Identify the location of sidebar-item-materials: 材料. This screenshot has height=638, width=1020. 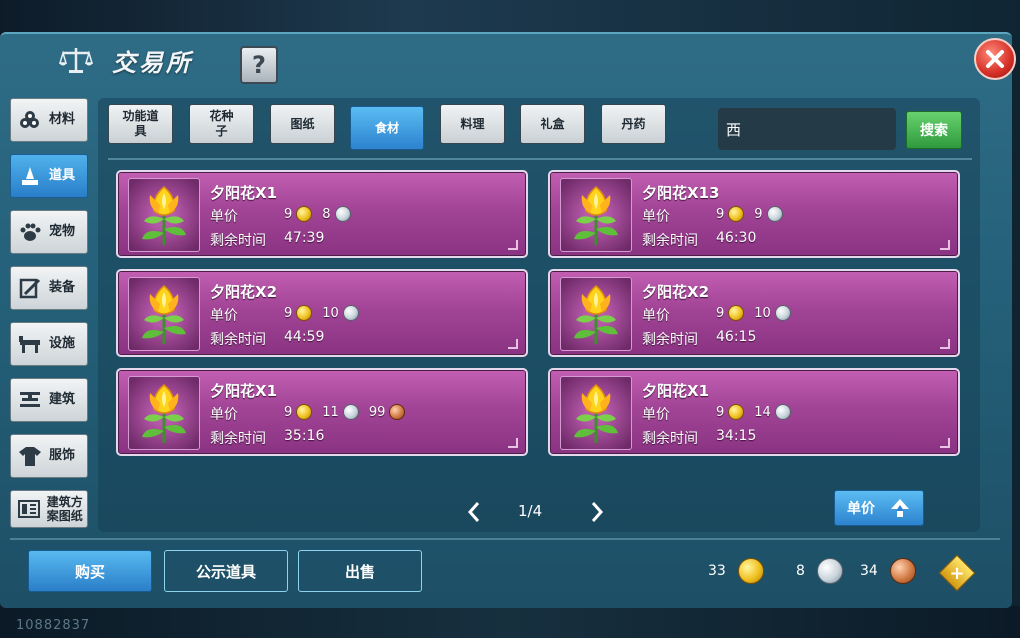
(49, 120).